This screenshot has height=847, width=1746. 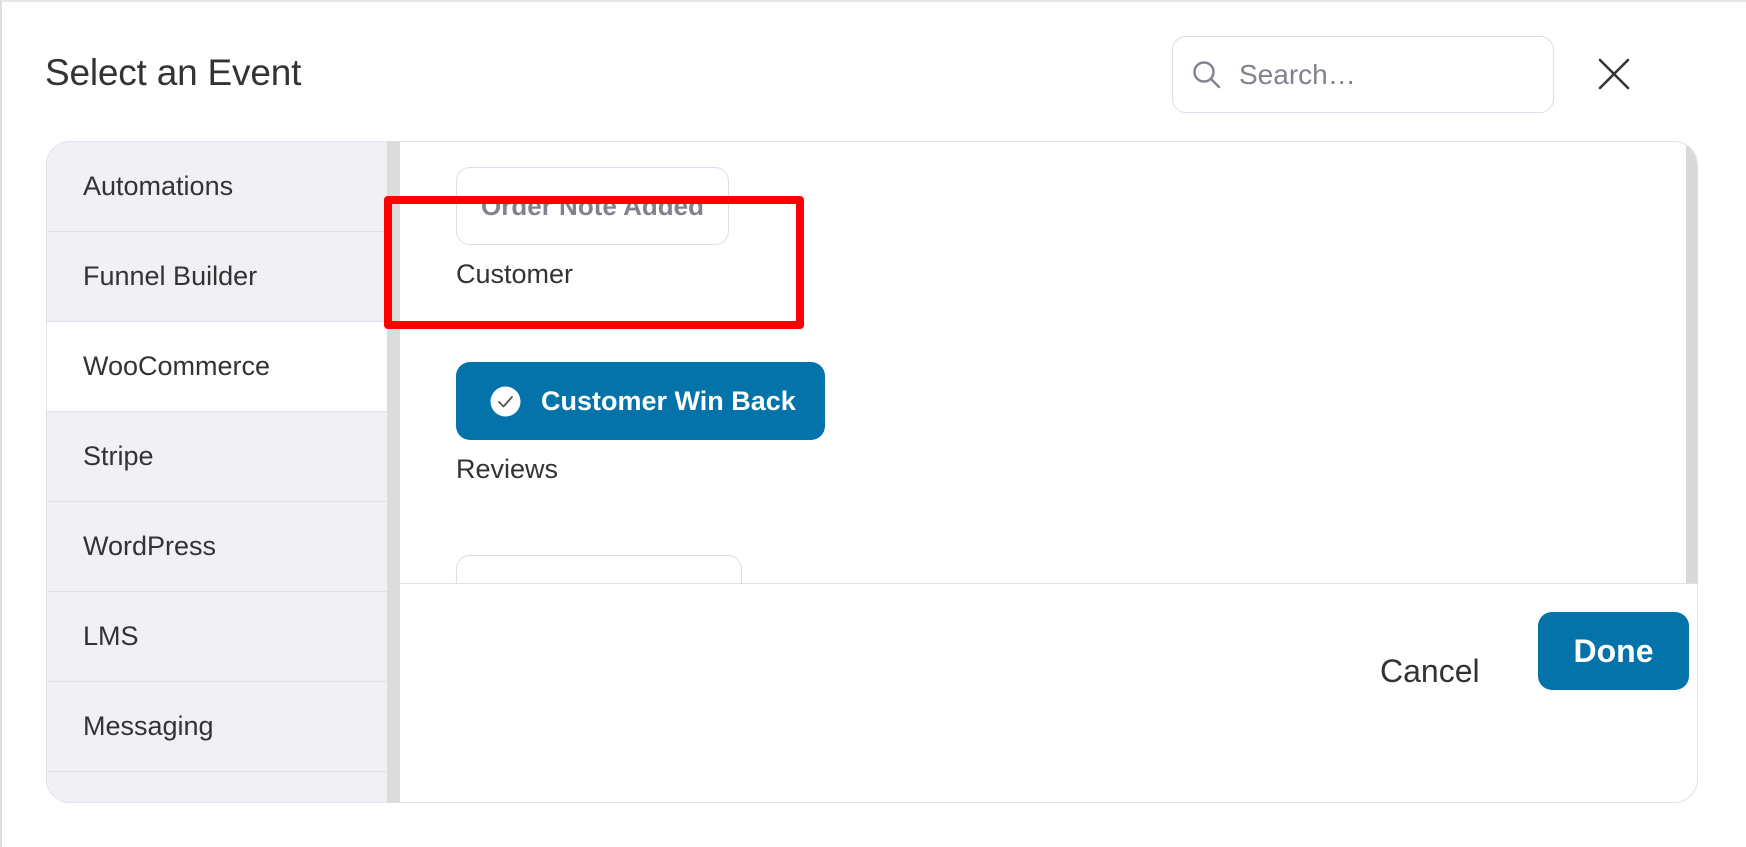 I want to click on sidebar-item-label: LMS, so click(x=111, y=636).